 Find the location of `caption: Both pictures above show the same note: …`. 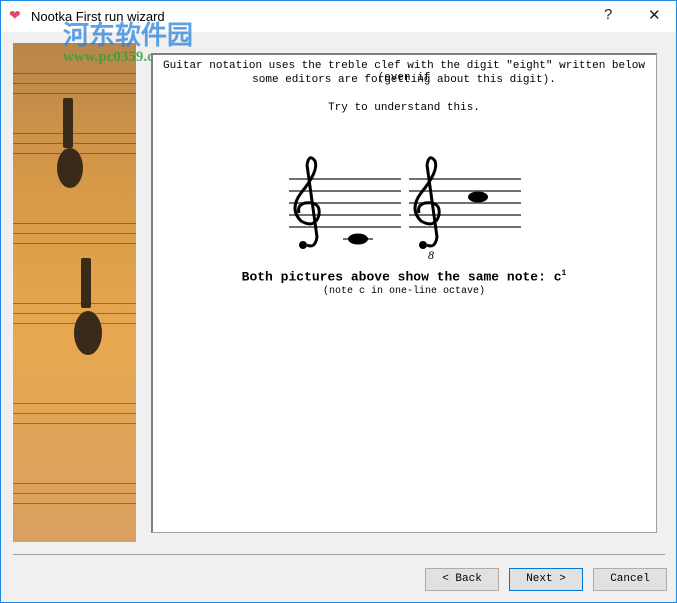

caption: Both pictures above show the same note: … is located at coordinates (404, 276).